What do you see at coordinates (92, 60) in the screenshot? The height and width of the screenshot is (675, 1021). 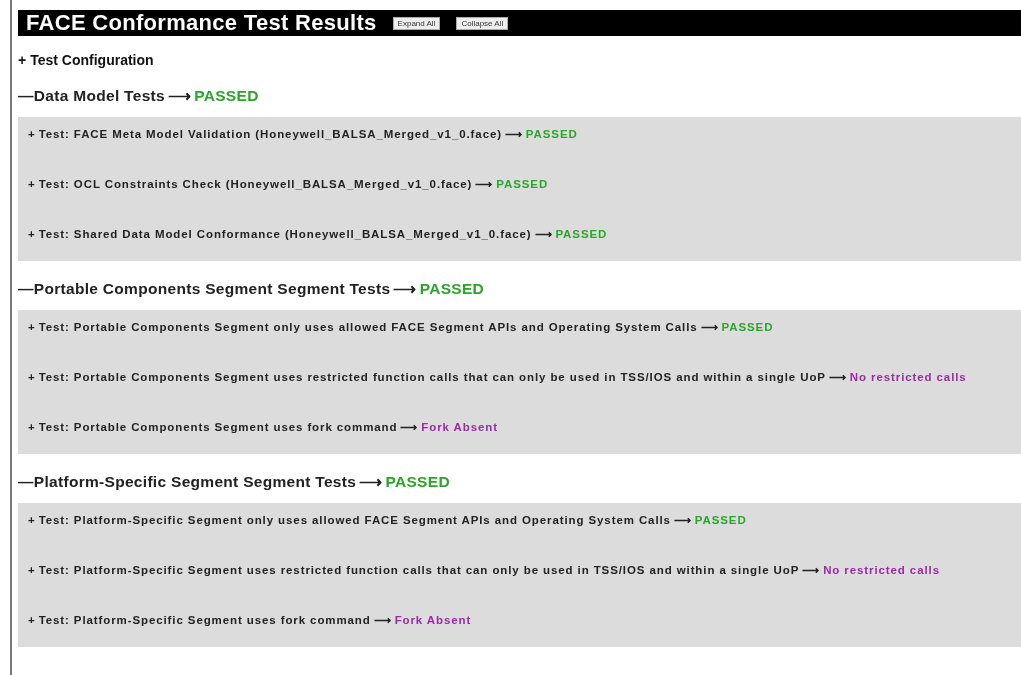 I see `section-title: Test Configuration` at bounding box center [92, 60].